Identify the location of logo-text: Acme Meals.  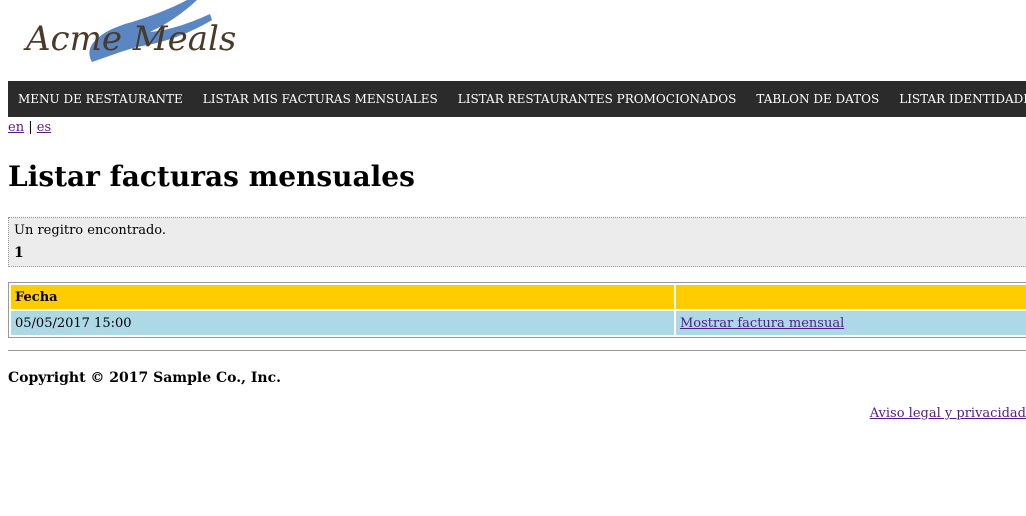
(129, 39).